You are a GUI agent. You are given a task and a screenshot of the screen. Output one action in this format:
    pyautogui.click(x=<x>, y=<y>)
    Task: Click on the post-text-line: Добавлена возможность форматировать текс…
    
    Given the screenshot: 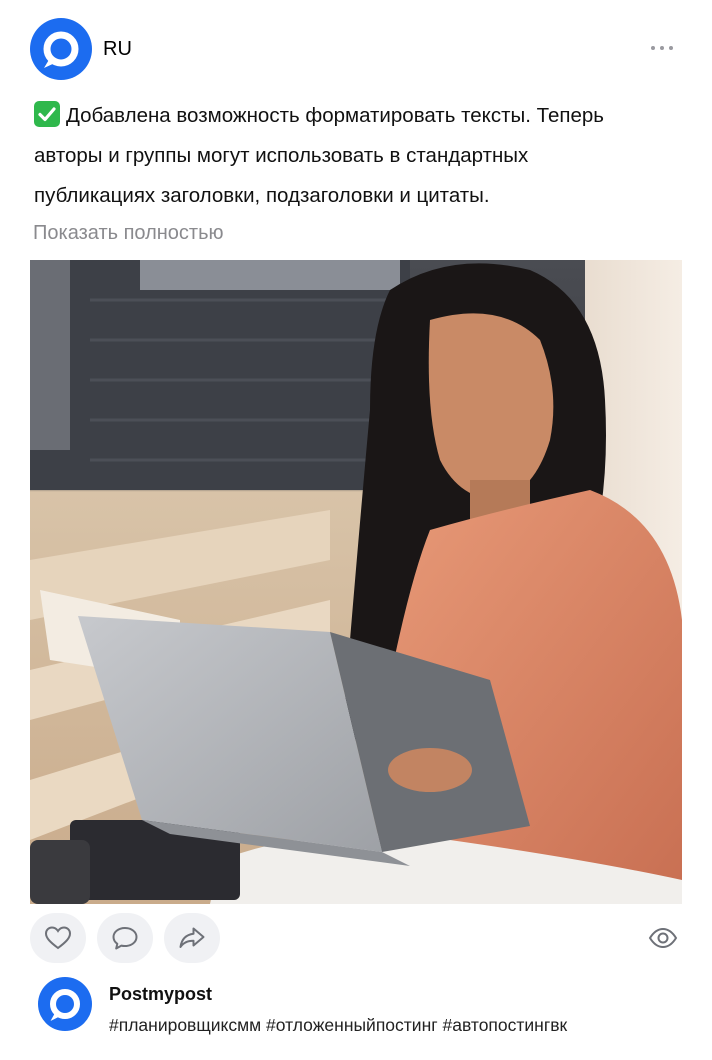 What is the action you would take?
    pyautogui.click(x=359, y=116)
    